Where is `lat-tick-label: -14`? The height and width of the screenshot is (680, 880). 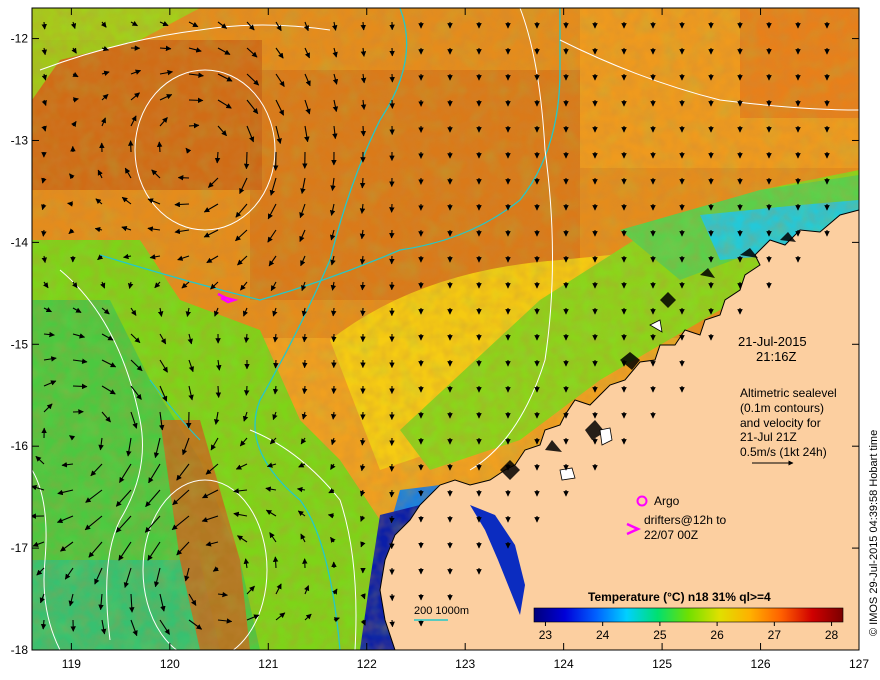
lat-tick-label: -14 is located at coordinates (20, 242).